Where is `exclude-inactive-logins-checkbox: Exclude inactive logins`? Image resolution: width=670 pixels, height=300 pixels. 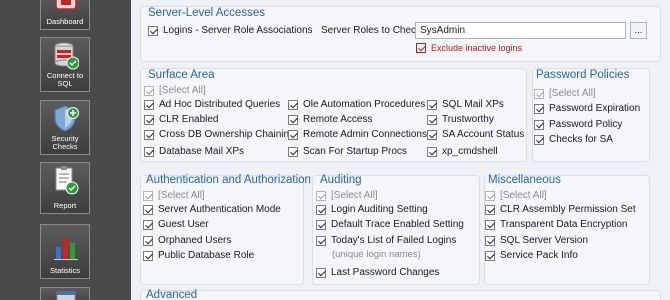 exclude-inactive-logins-checkbox: Exclude inactive logins is located at coordinates (469, 47).